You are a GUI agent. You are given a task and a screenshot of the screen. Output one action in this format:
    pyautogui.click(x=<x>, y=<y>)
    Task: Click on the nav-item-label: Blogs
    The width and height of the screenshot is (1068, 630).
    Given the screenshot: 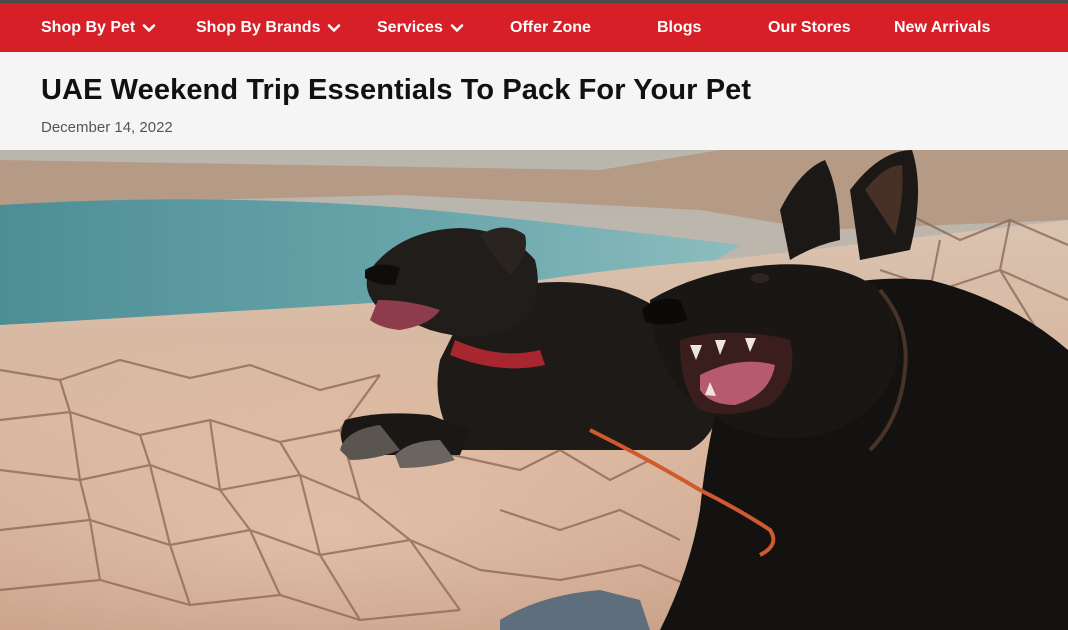 What is the action you would take?
    pyautogui.click(x=679, y=27)
    